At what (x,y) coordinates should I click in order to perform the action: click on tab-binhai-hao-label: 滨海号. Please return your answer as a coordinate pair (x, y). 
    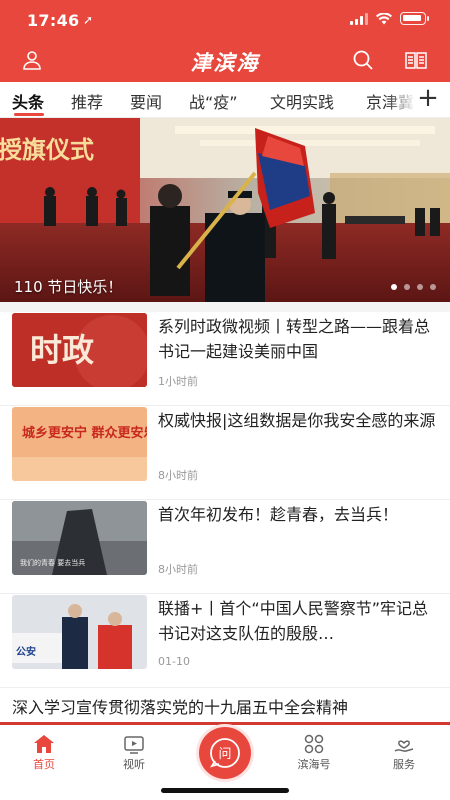
    Looking at the image, I should click on (314, 764).